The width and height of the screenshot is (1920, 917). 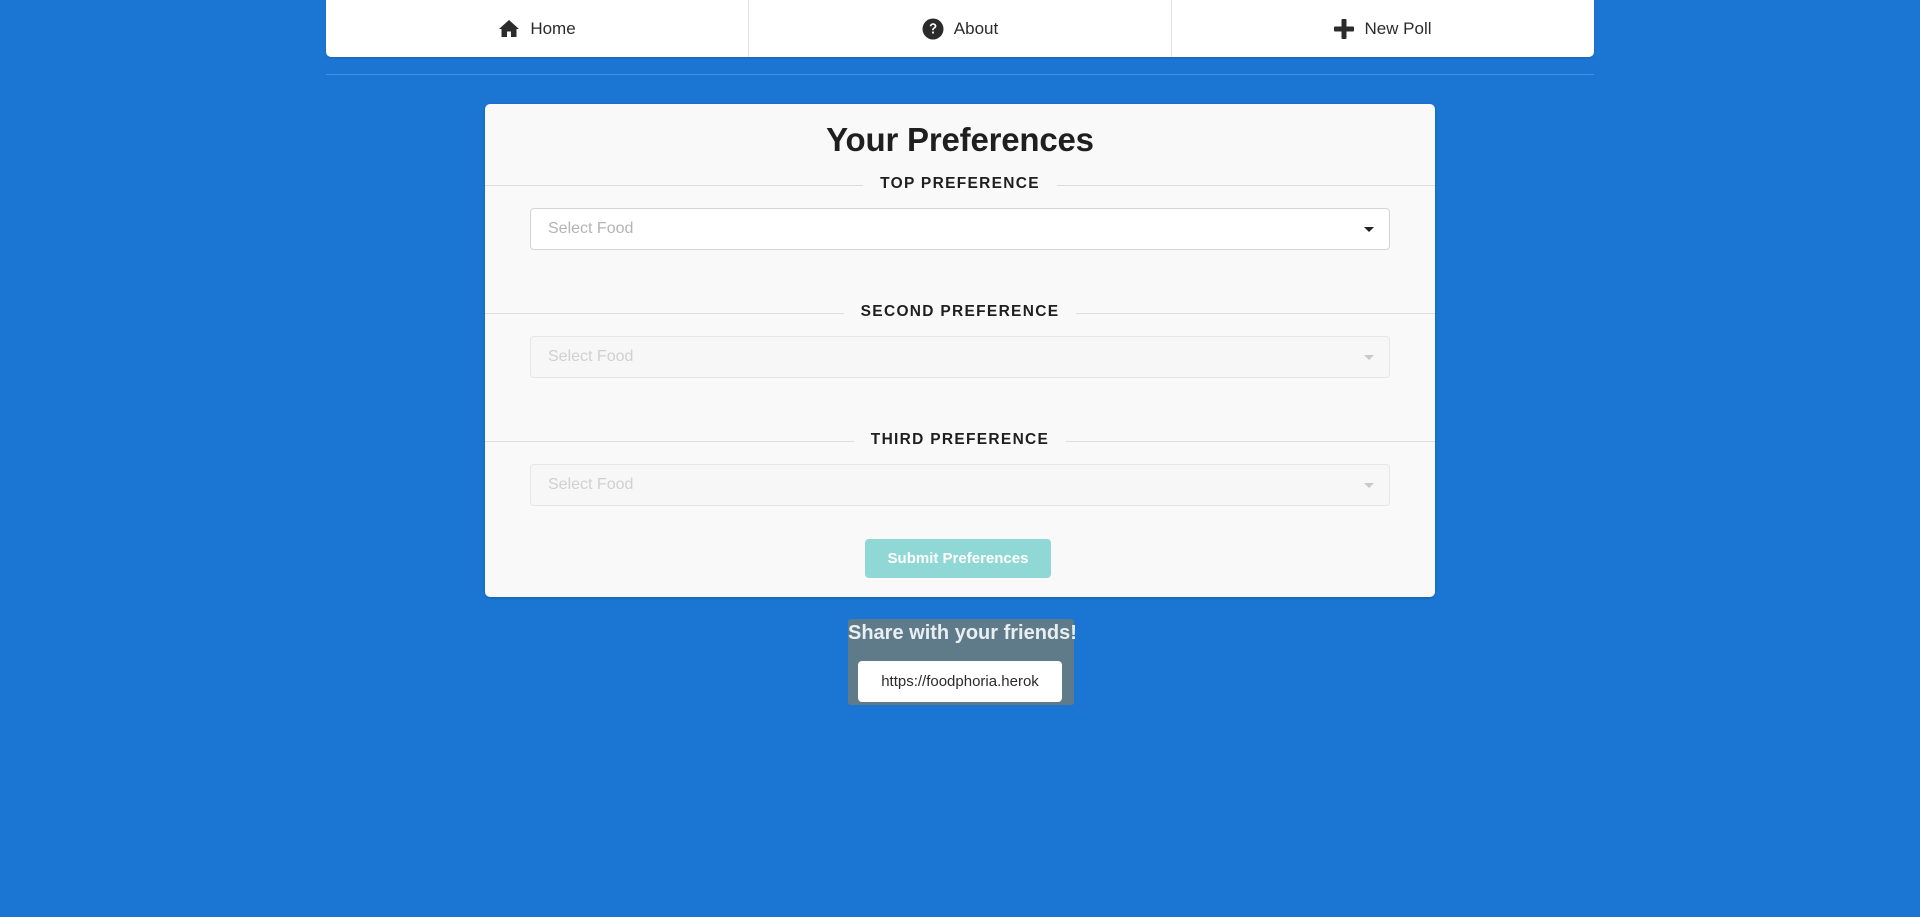 I want to click on share-title: Share with your friends!, so click(x=962, y=633).